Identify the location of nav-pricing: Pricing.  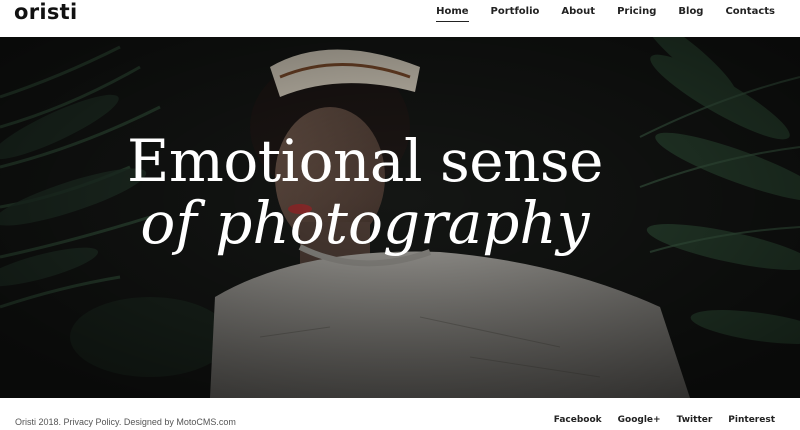
(636, 12).